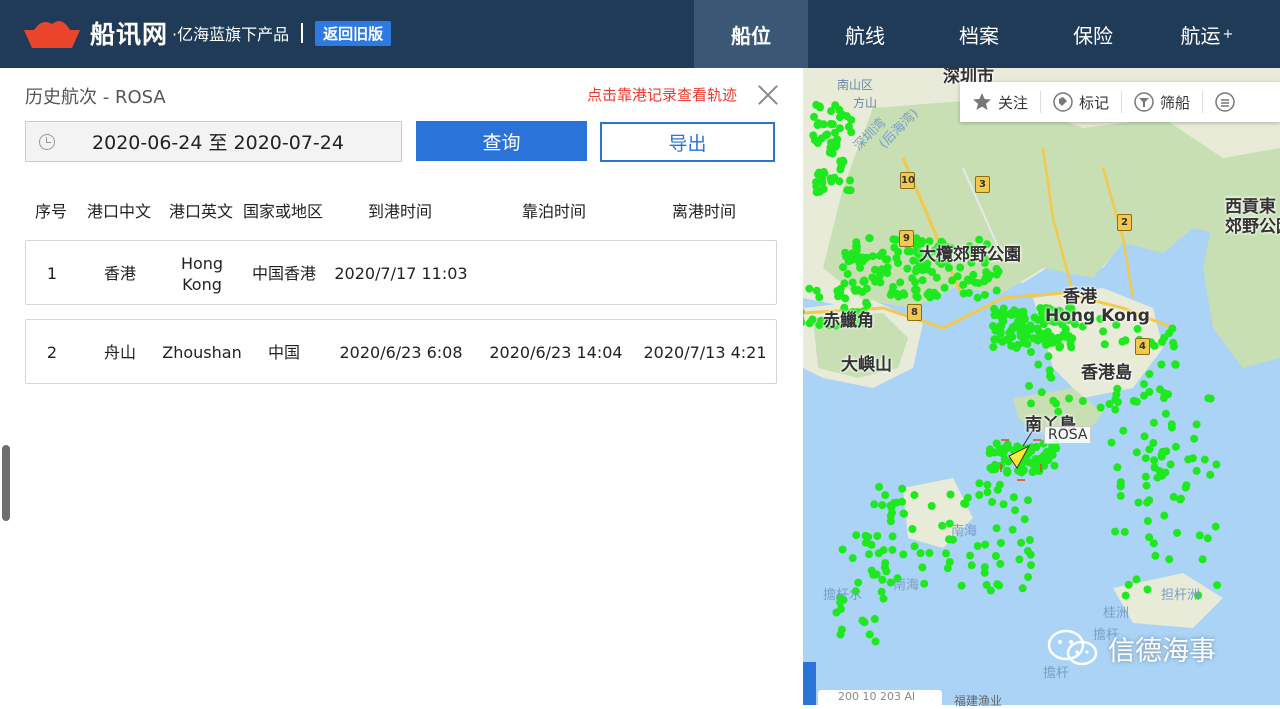 This screenshot has height=709, width=1280. I want to click on logo: 船讯网 ·亿海蓝旗下产品 返回旧版, so click(206, 33).